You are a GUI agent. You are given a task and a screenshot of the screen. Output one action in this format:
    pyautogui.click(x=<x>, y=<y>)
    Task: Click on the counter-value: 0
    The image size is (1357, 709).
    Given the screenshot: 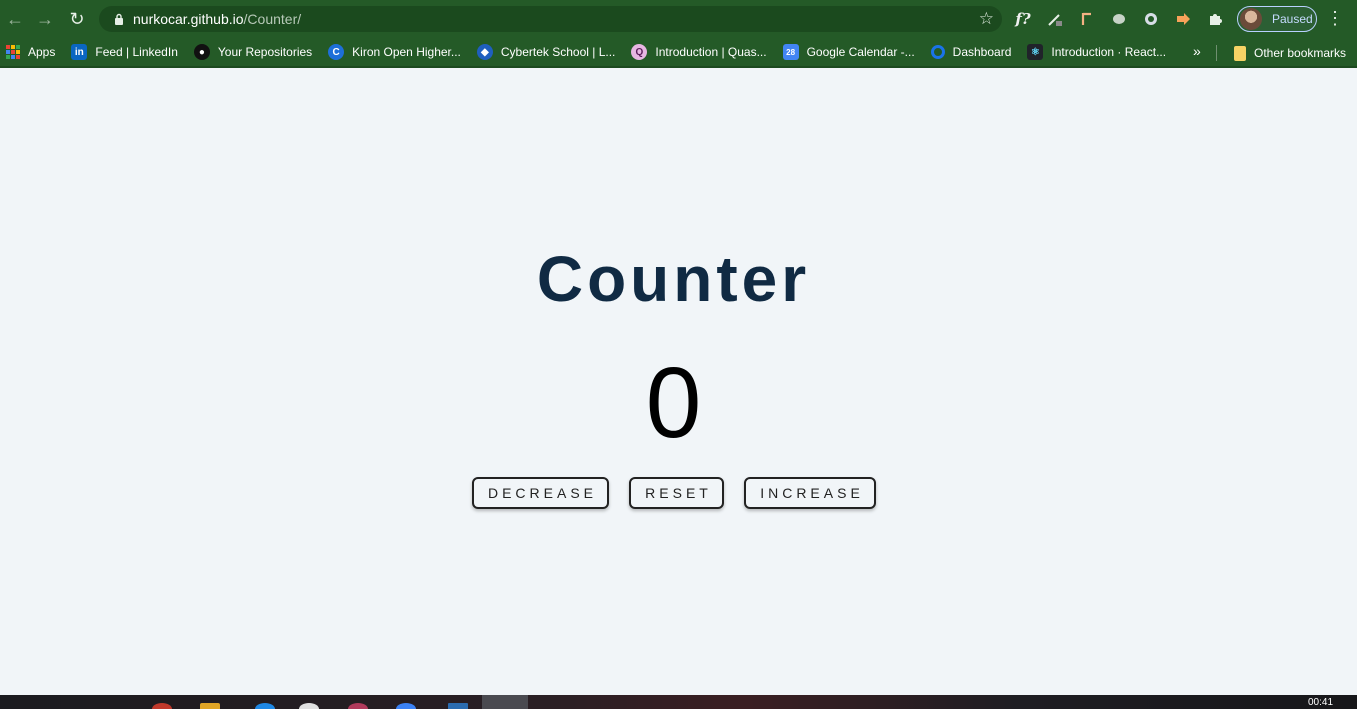 What is the action you would take?
    pyautogui.click(x=673, y=403)
    